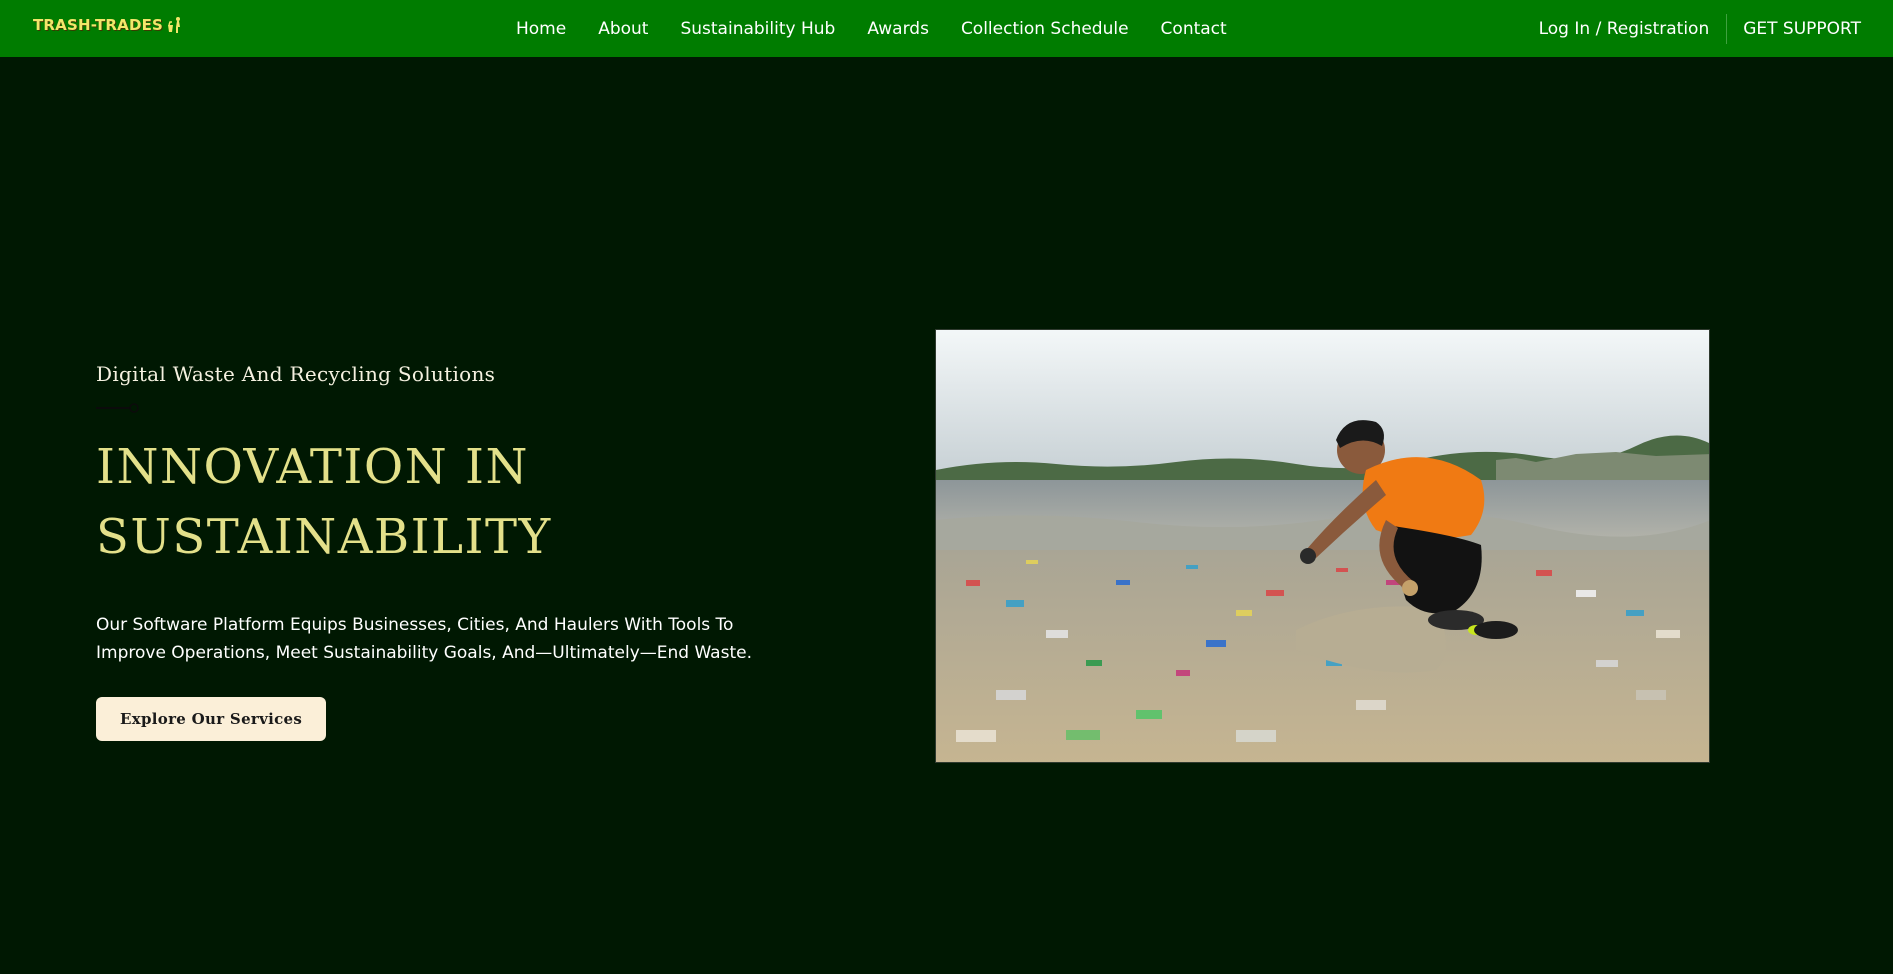  Describe the element at coordinates (296, 374) in the screenshot. I see `hero-eyebrow: Digital Waste And Recycling Solutions` at that location.